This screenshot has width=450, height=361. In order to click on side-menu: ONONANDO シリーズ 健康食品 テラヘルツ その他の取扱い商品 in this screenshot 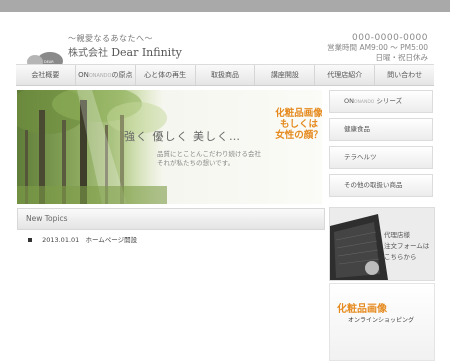, I will do `click(381, 146)`.